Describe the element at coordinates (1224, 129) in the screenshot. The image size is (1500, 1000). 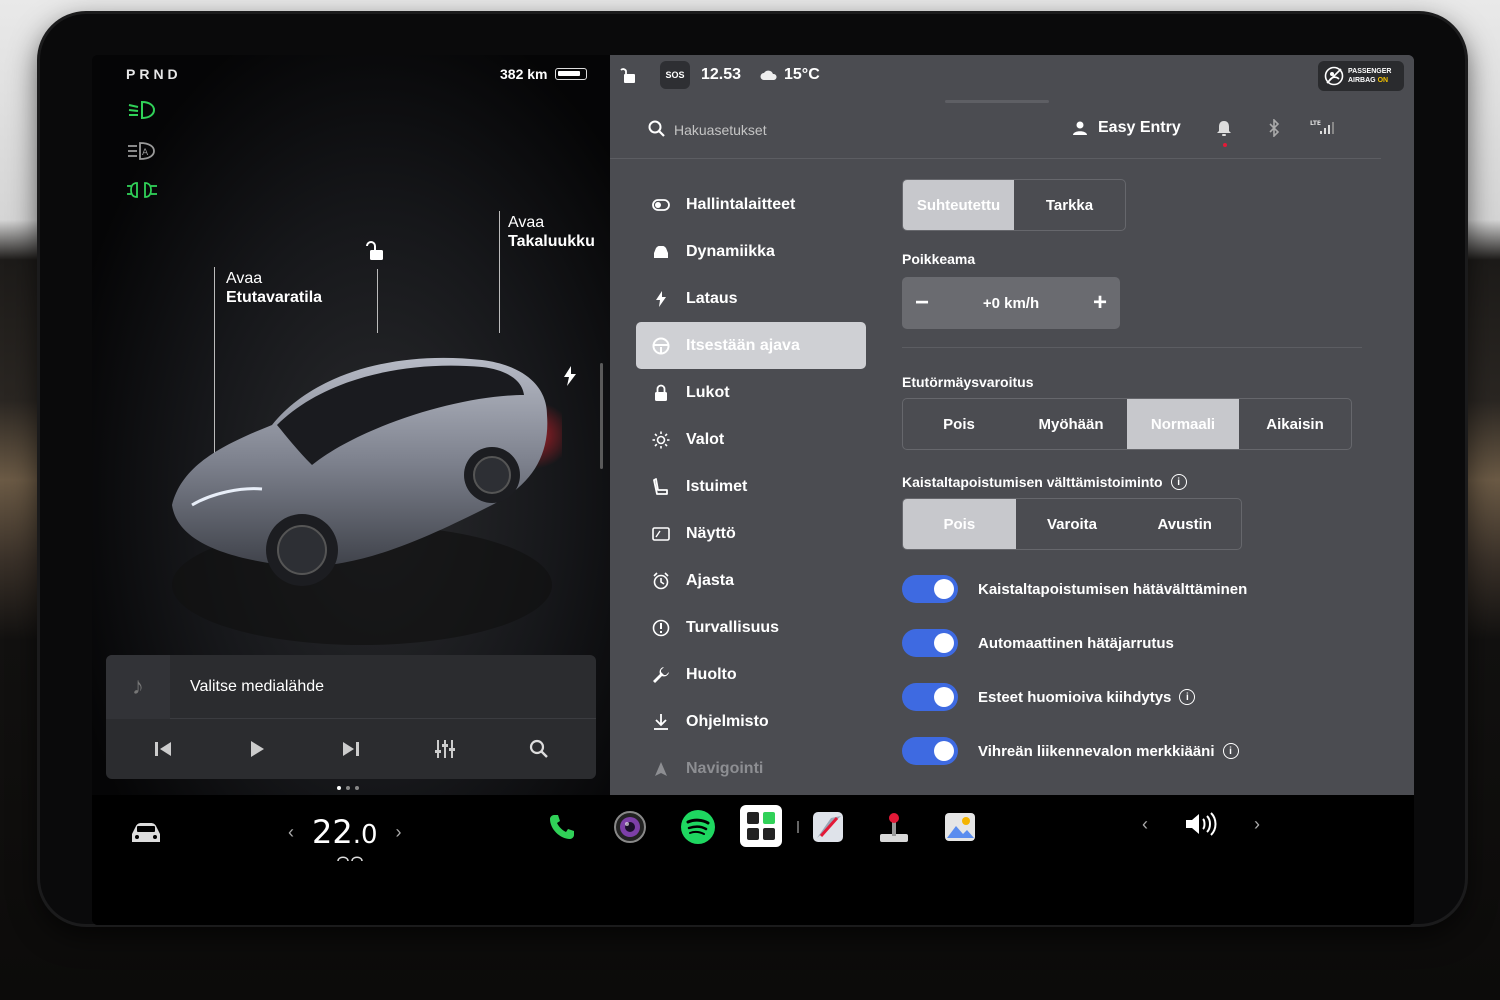
I see `notification-bell-icon` at that location.